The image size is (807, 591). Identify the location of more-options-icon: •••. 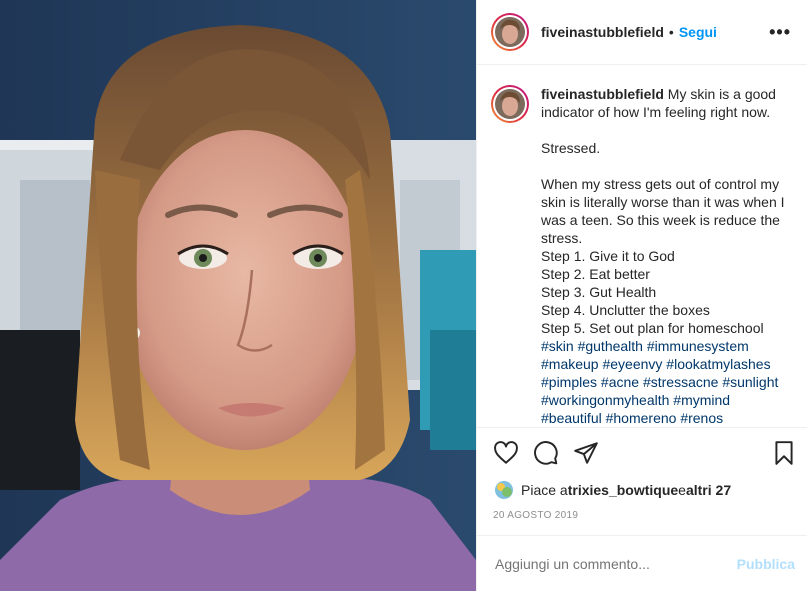
(780, 32).